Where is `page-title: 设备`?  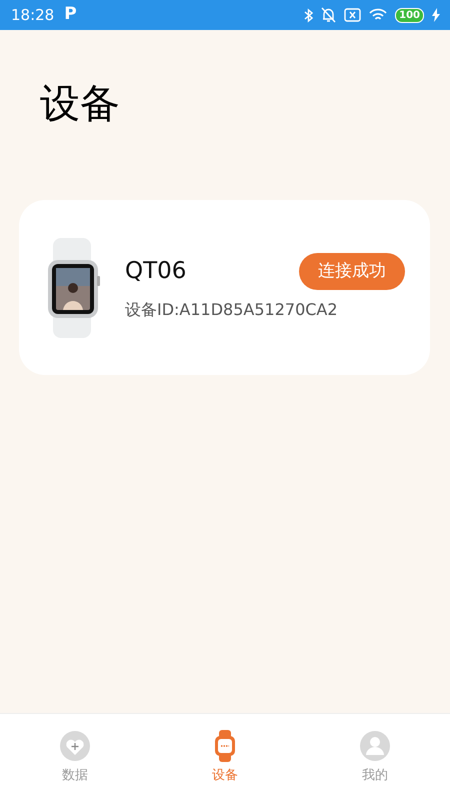 page-title: 设备 is located at coordinates (80, 104).